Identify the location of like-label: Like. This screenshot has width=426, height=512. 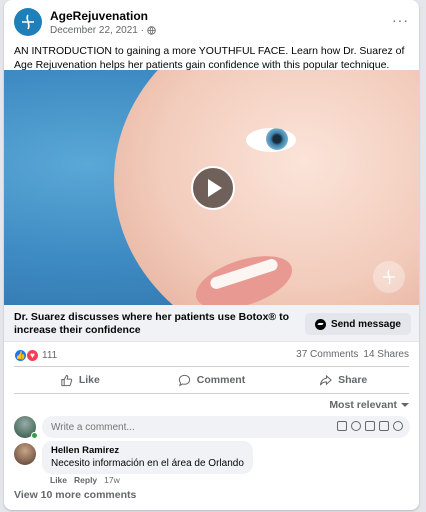
(89, 380).